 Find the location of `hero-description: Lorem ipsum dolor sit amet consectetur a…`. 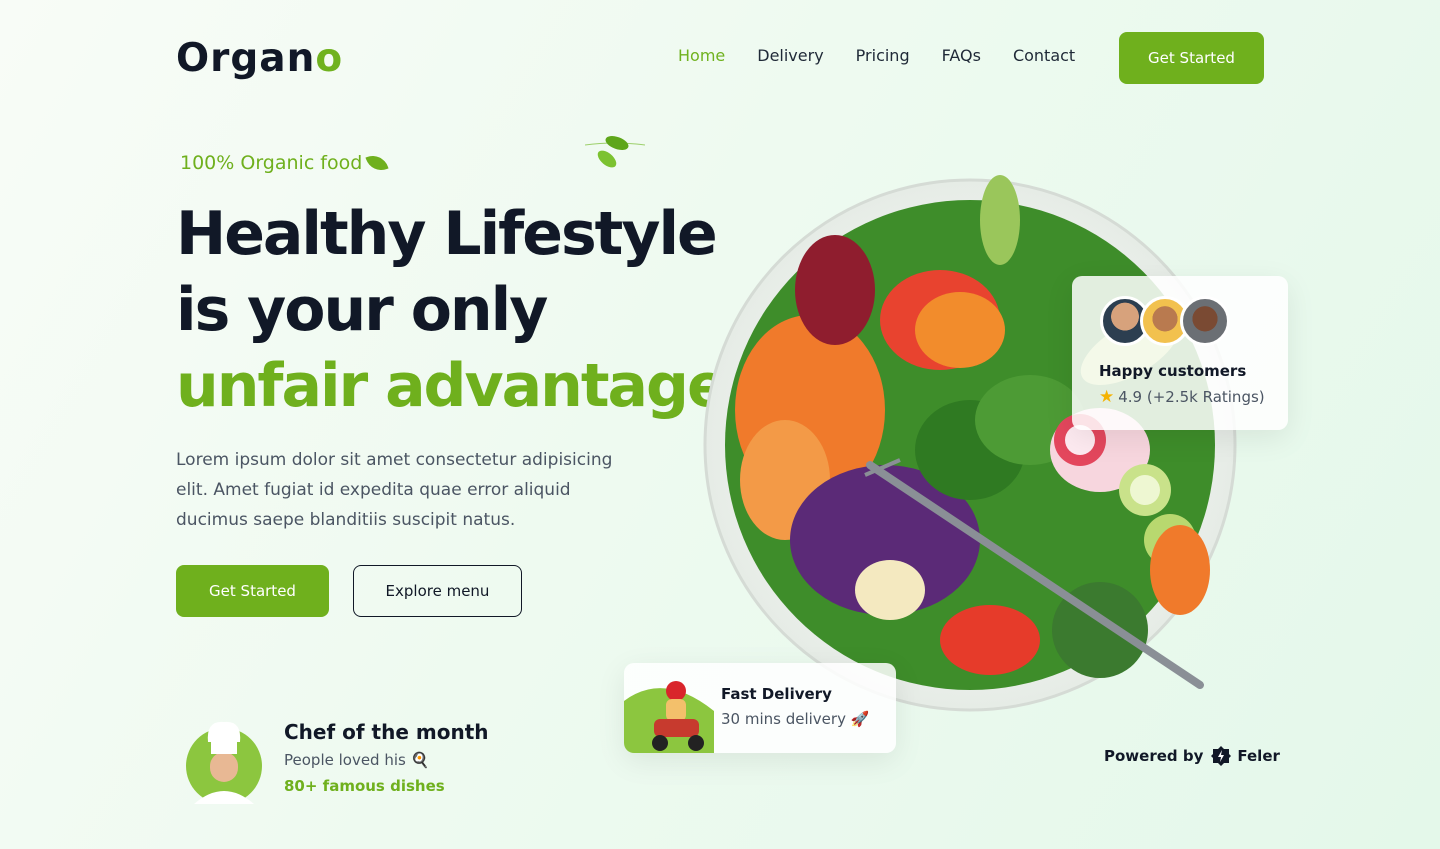

hero-description: Lorem ipsum dolor sit amet consectetur a… is located at coordinates (394, 490).